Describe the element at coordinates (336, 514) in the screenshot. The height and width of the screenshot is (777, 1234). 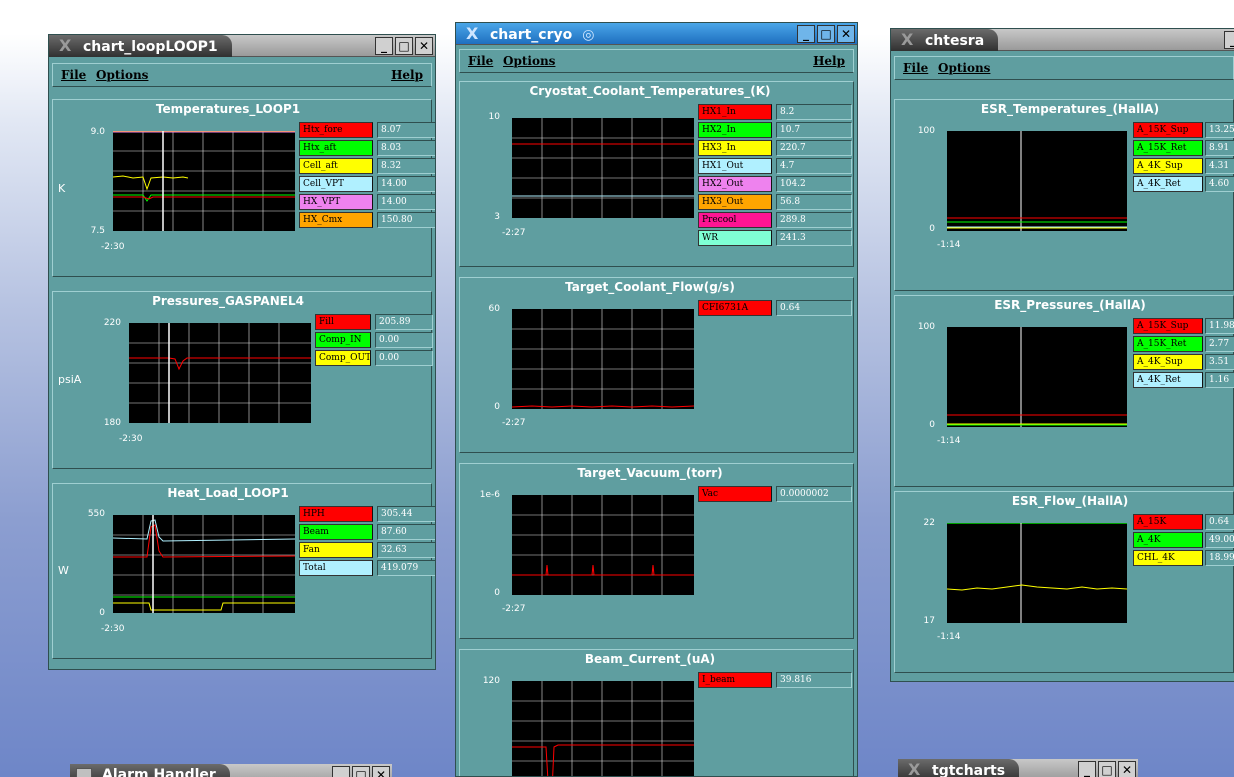
I see `legend-name: HPH` at that location.